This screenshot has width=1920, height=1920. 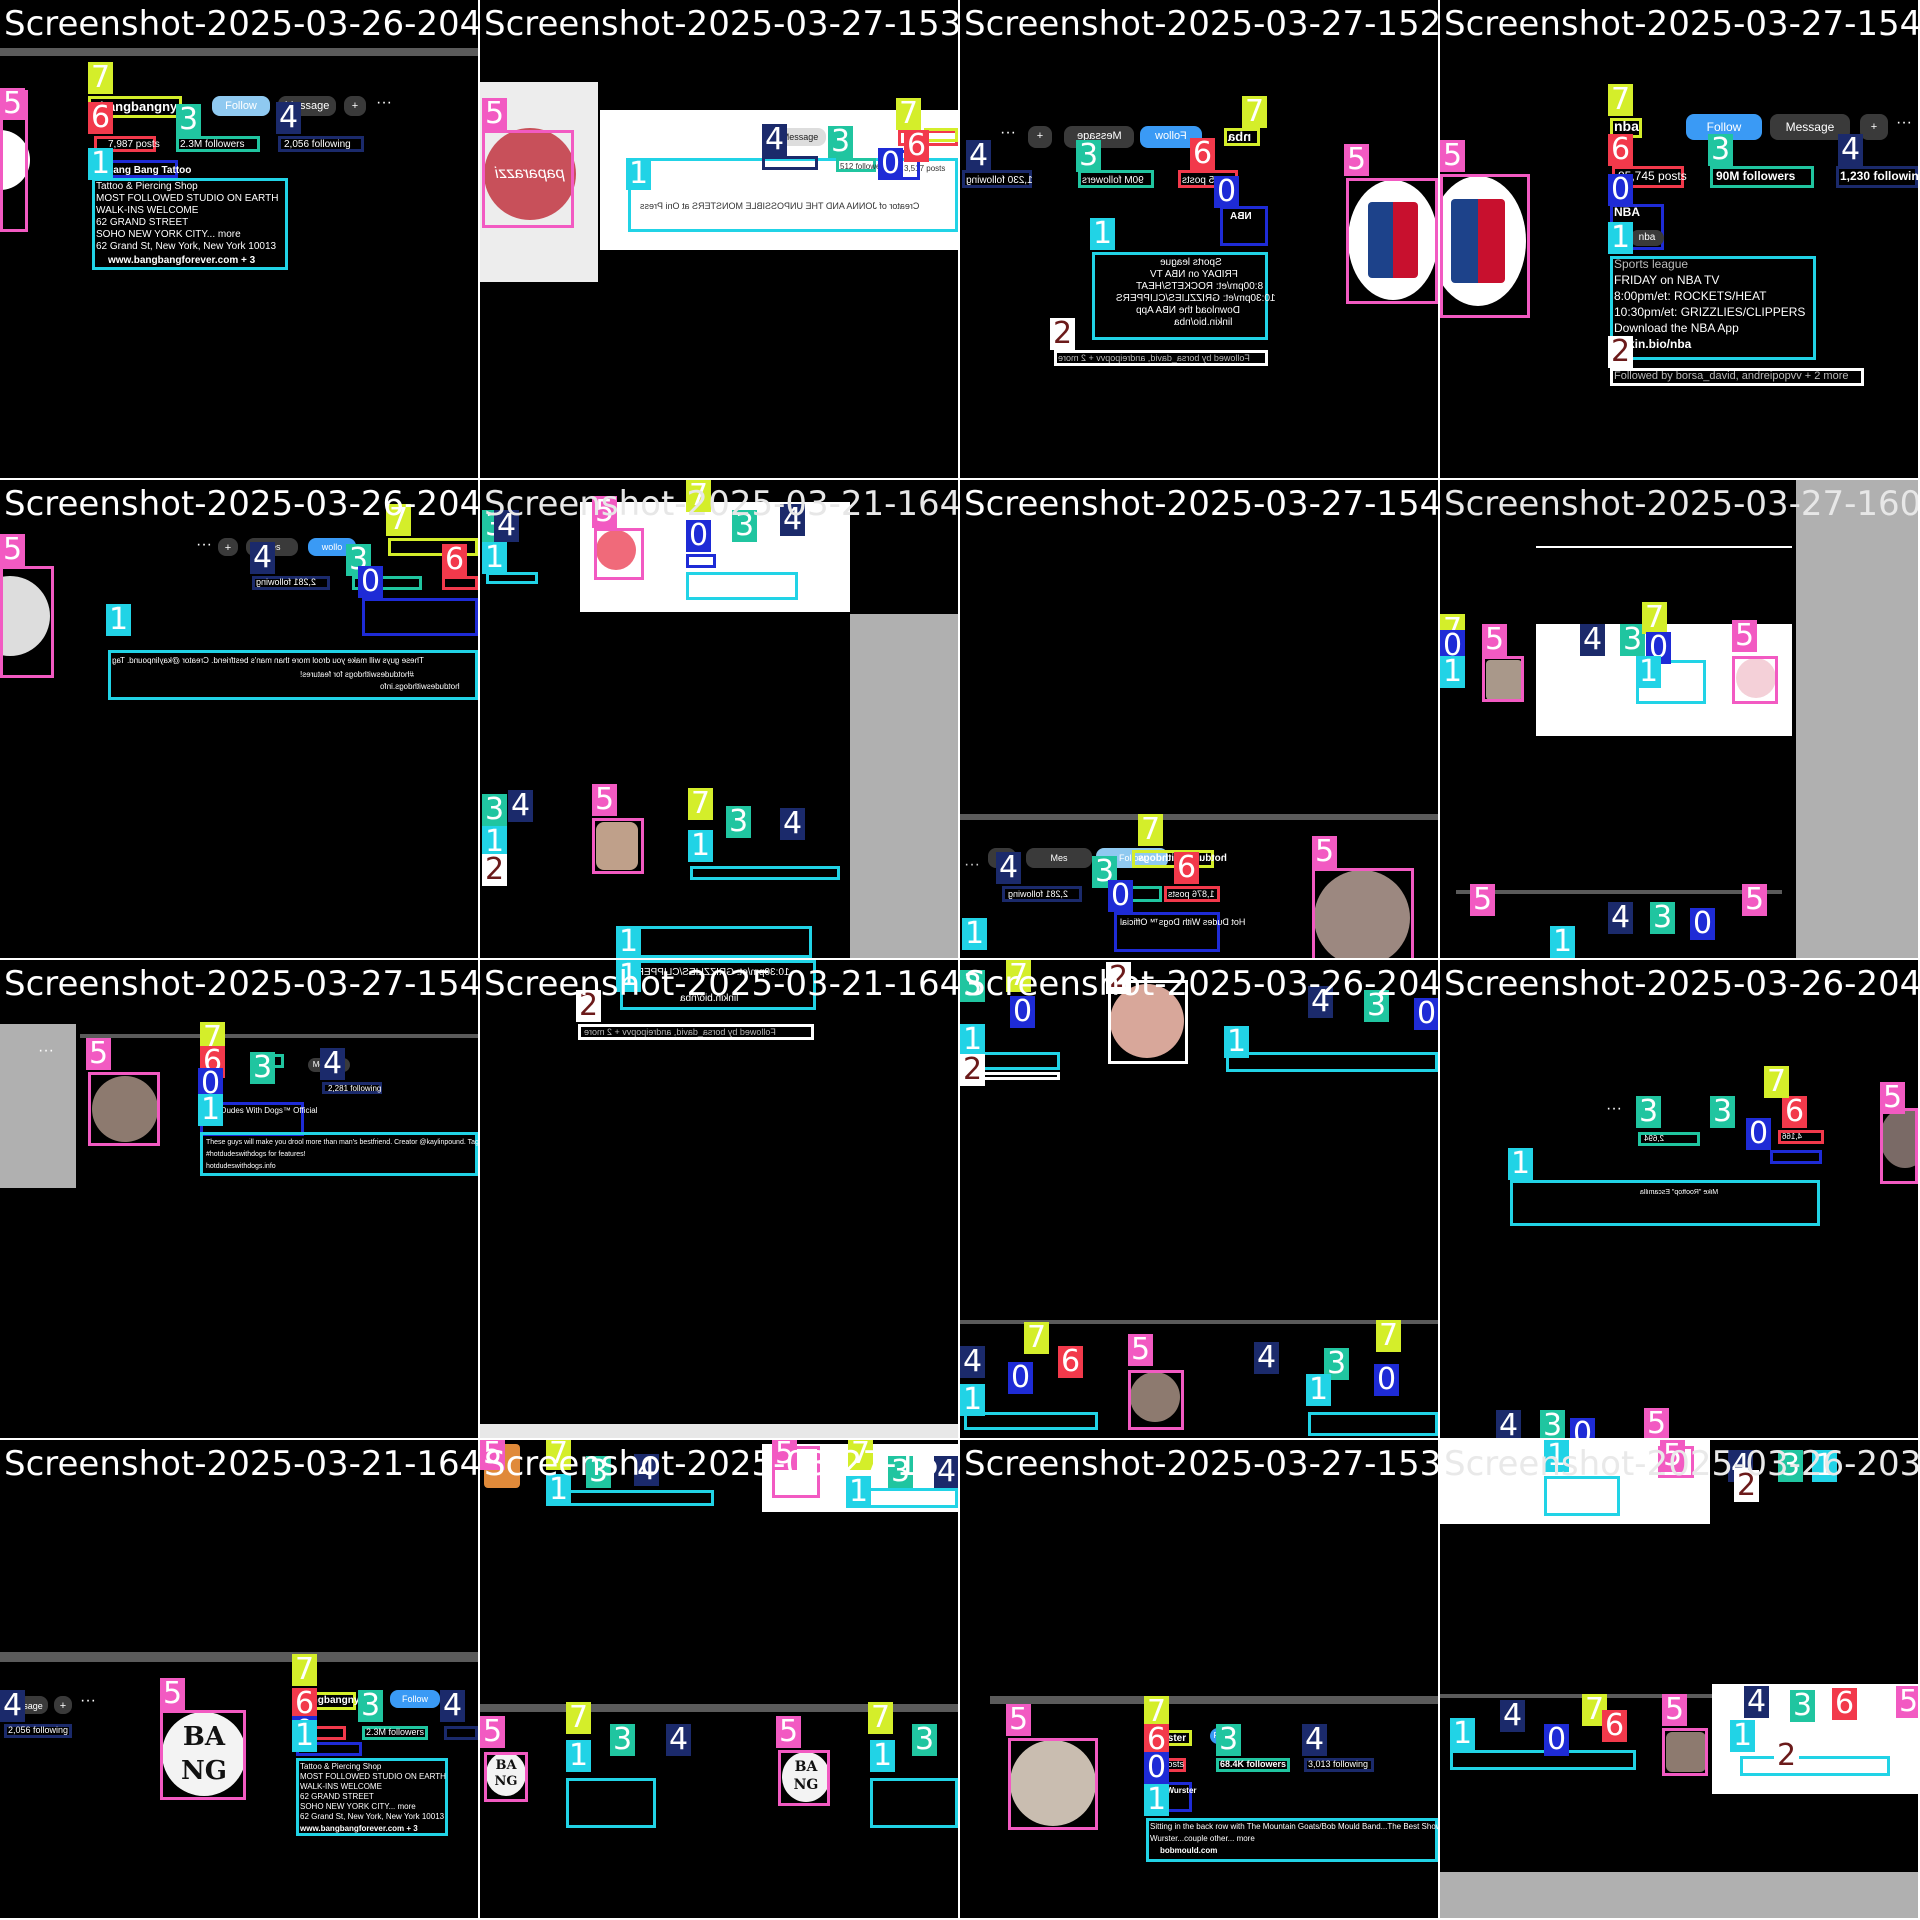 I want to click on tile-title: Screenshot-2025-03-26-204, so click(x=1681, y=984).